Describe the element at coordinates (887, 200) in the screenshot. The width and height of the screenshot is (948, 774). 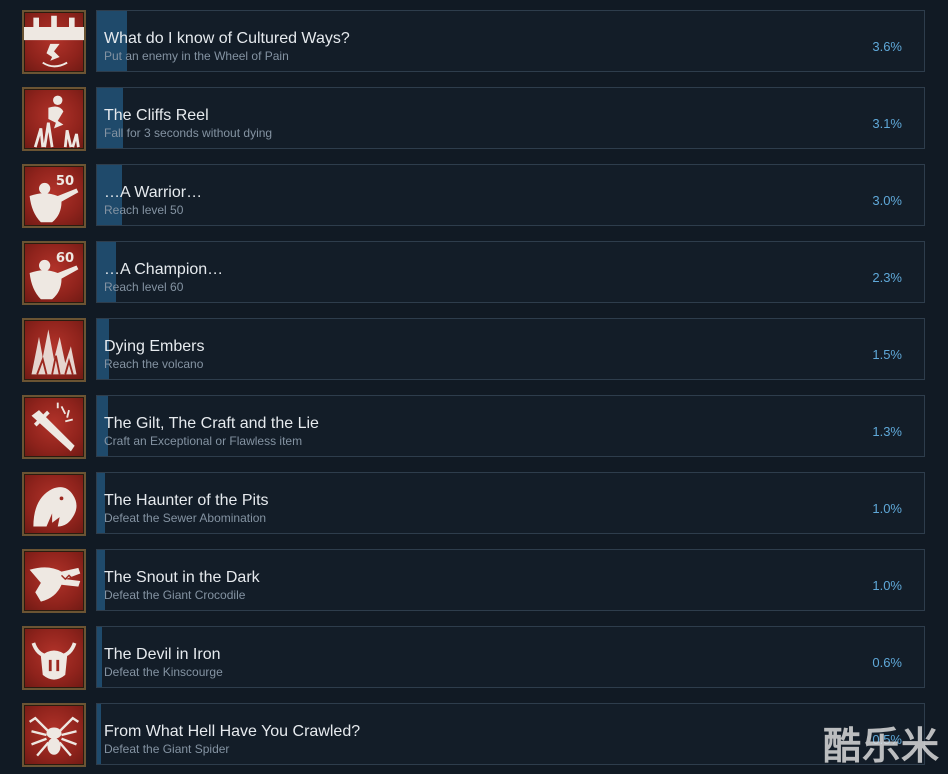
I see `unlock-percentage: 3.0%` at that location.